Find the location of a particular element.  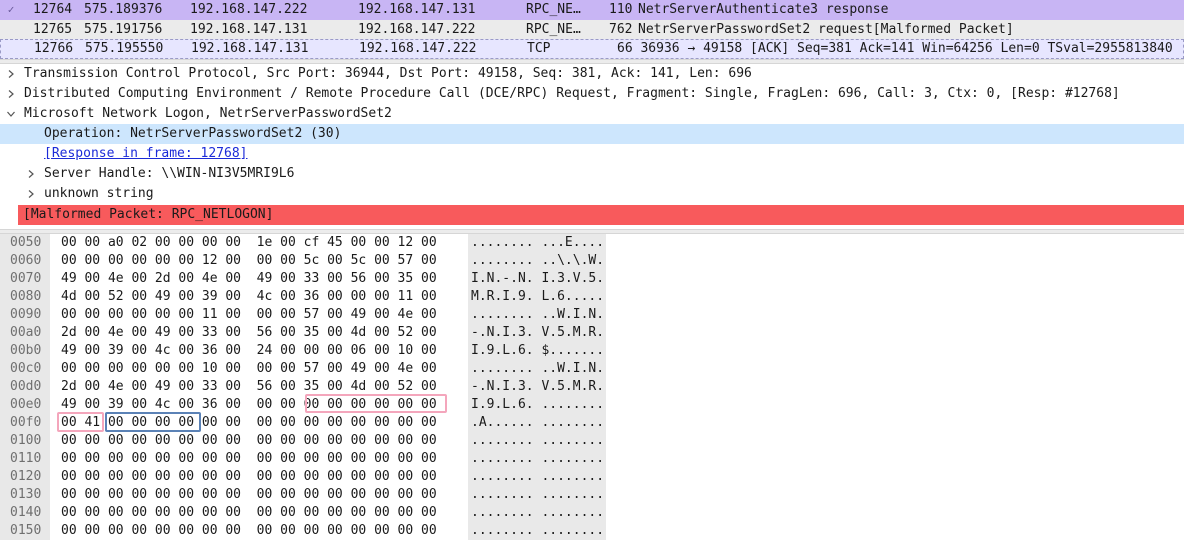

hex-offset: 00f0 is located at coordinates (25, 423).